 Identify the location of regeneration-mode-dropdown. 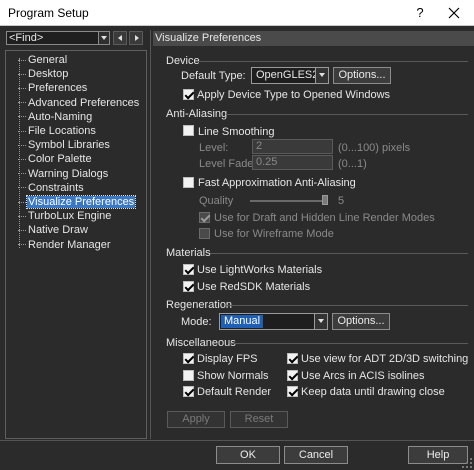
(320, 321).